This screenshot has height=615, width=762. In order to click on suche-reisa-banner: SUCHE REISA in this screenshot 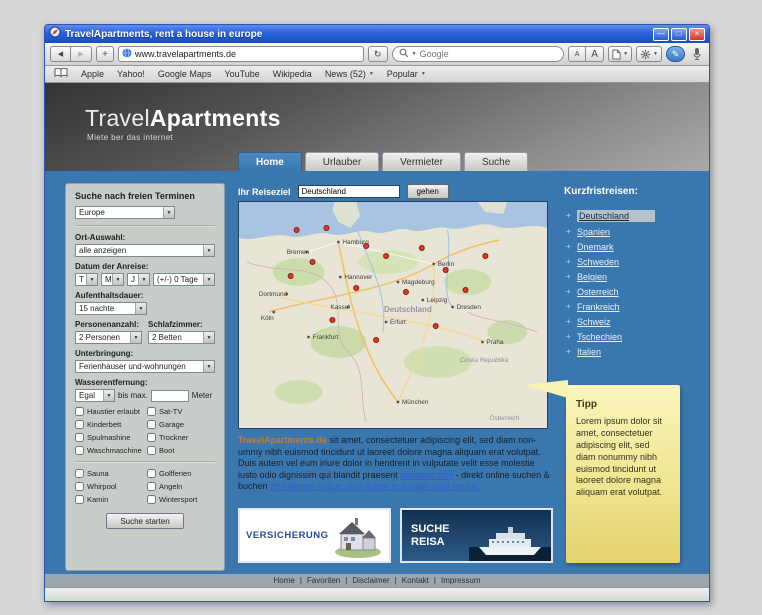, I will do `click(476, 535)`.